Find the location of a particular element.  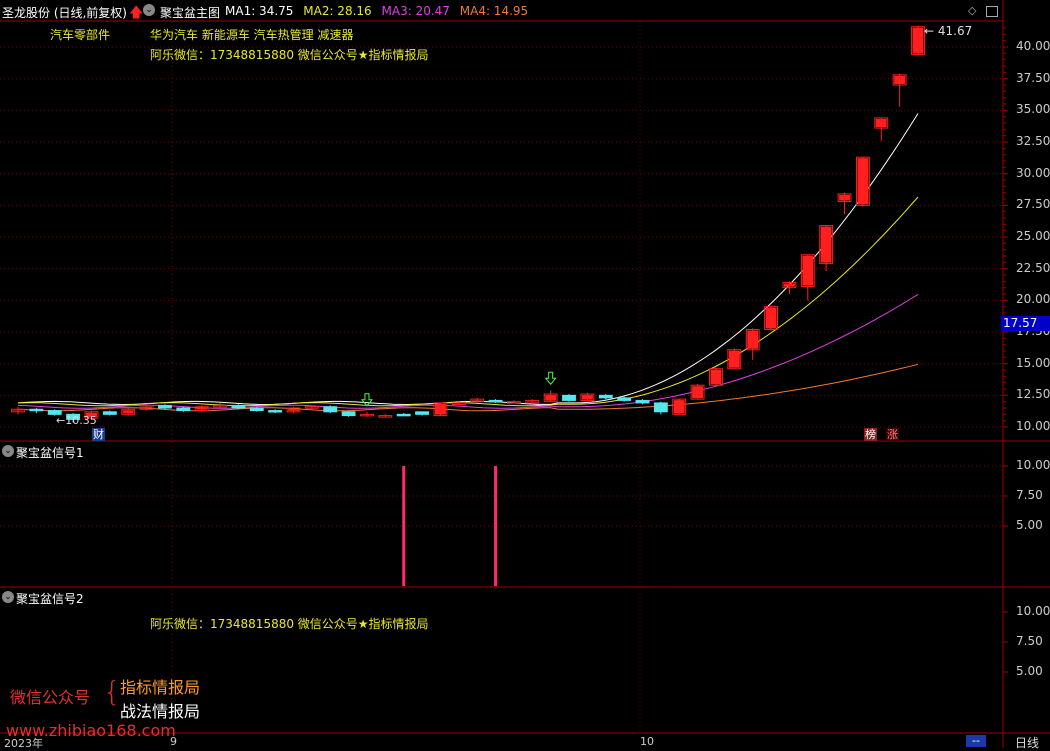

period-label: 日线 is located at coordinates (1027, 742).